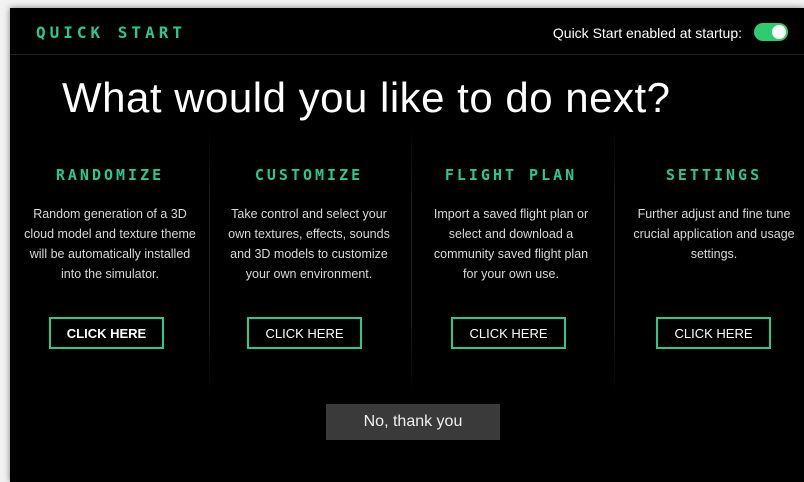 This screenshot has height=482, width=804. Describe the element at coordinates (106, 333) in the screenshot. I see `randomize-click-here-button: CLICK HERE` at that location.